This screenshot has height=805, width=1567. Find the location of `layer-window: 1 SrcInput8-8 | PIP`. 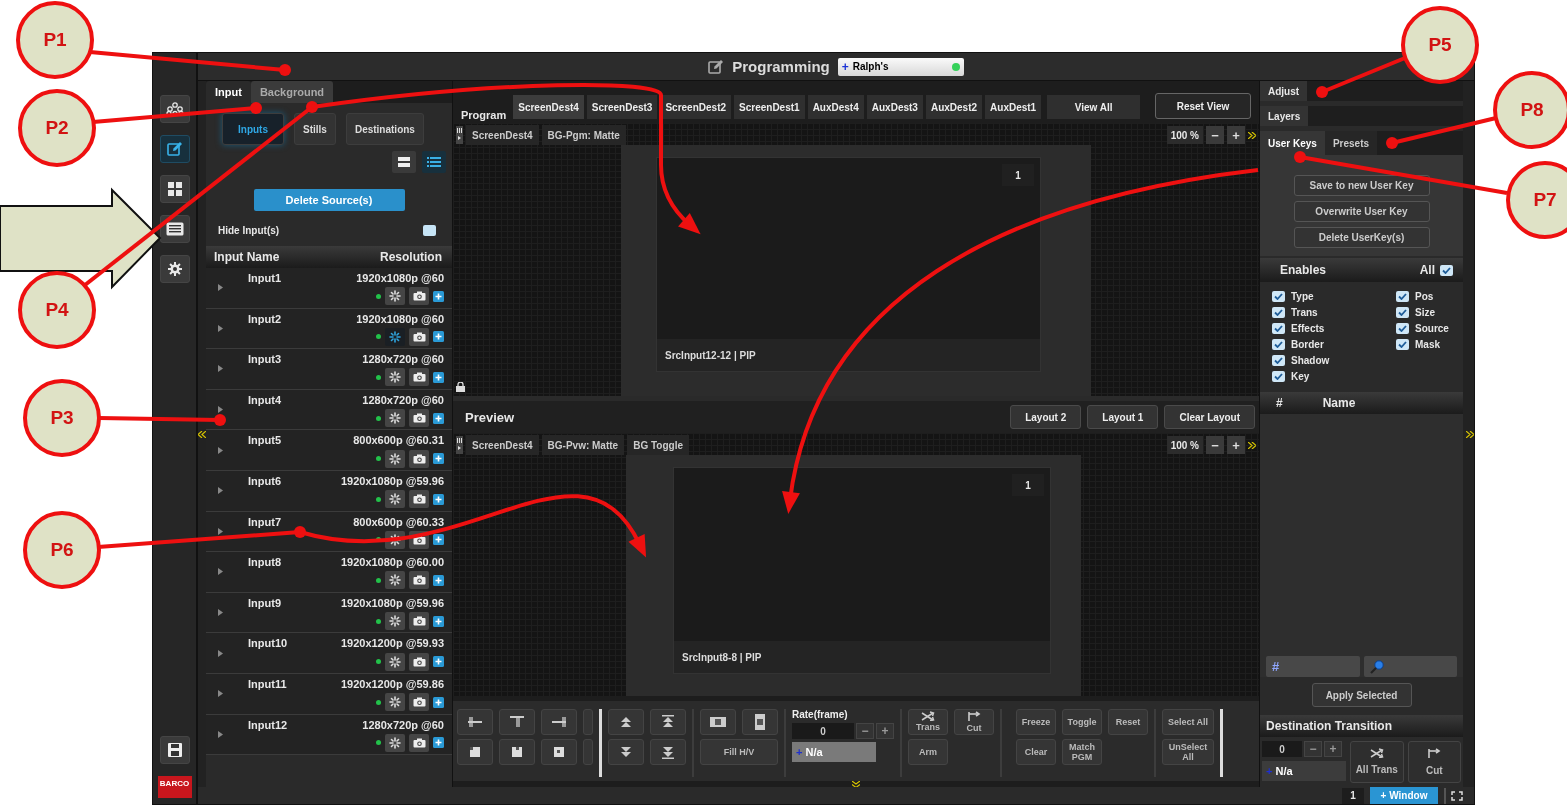

layer-window: 1 SrcInput8-8 | PIP is located at coordinates (862, 570).